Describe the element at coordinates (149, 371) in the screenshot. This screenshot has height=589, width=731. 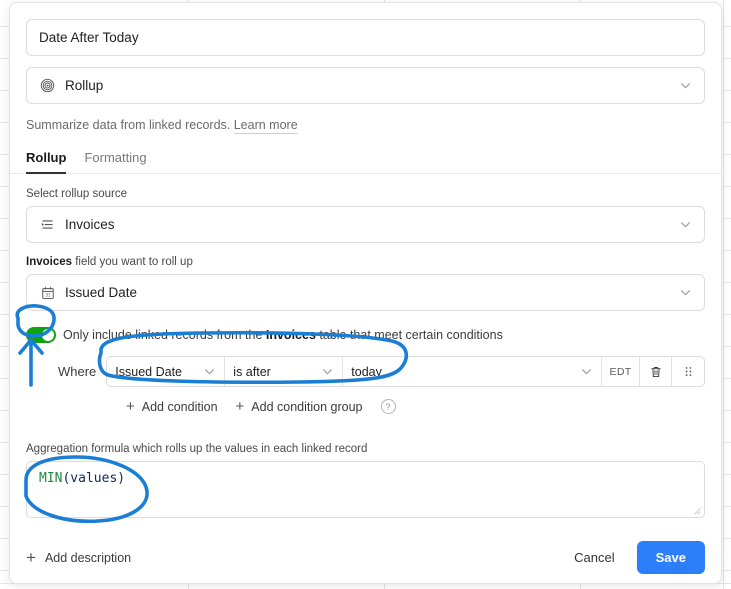
I see `condition-field-value: Issued Date` at that location.